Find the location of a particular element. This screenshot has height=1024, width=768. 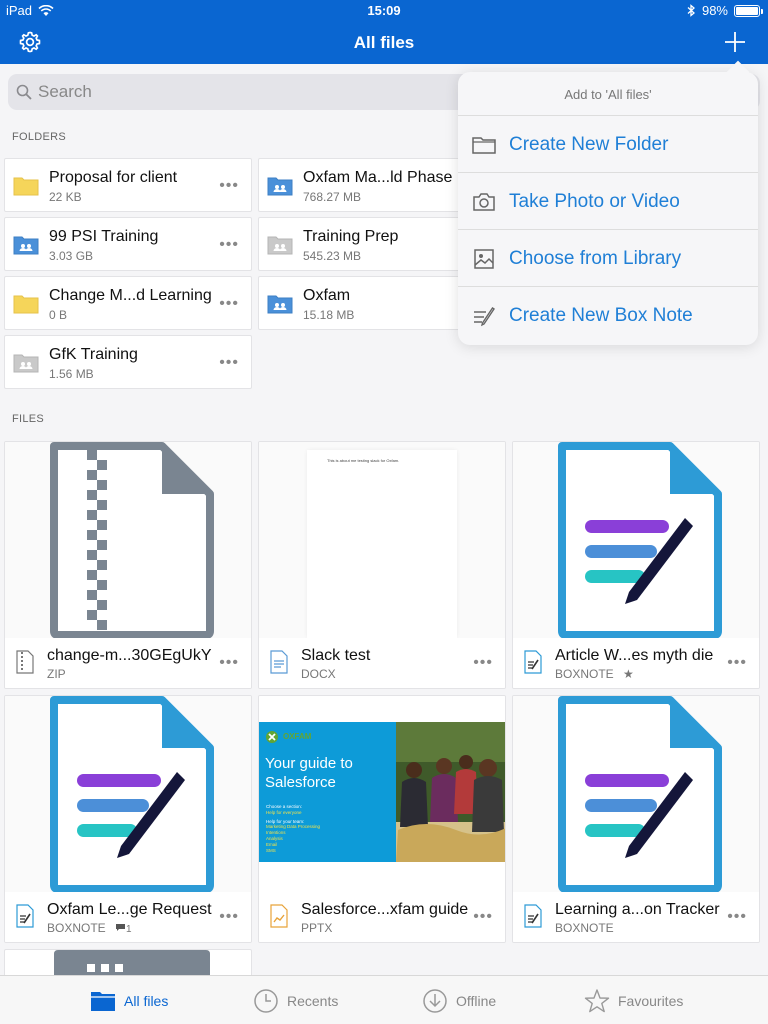

folder-name: Proposal for client is located at coordinates (113, 177).